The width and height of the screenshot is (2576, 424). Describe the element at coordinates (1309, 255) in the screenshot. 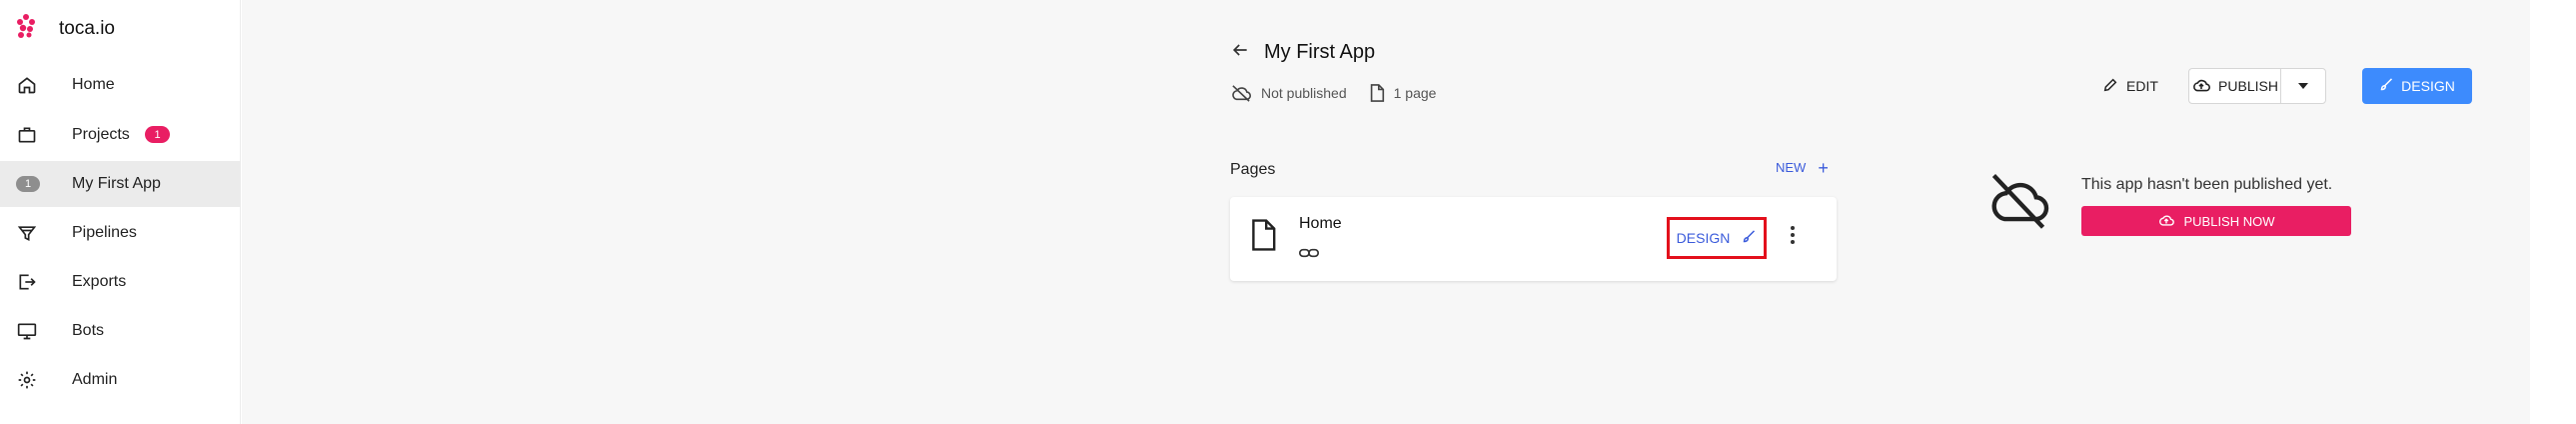

I see `link-icon` at that location.